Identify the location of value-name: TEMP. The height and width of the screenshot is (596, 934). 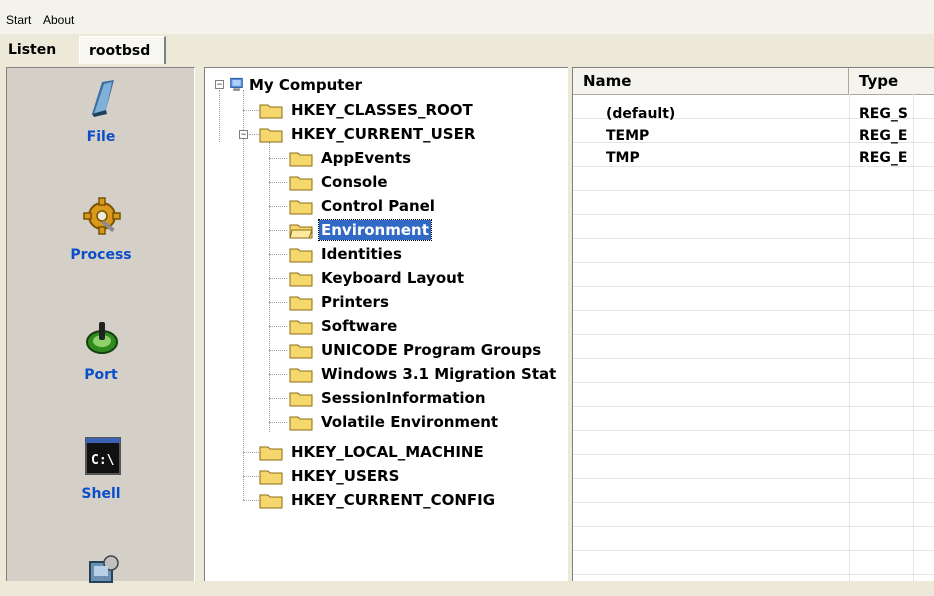
(628, 136).